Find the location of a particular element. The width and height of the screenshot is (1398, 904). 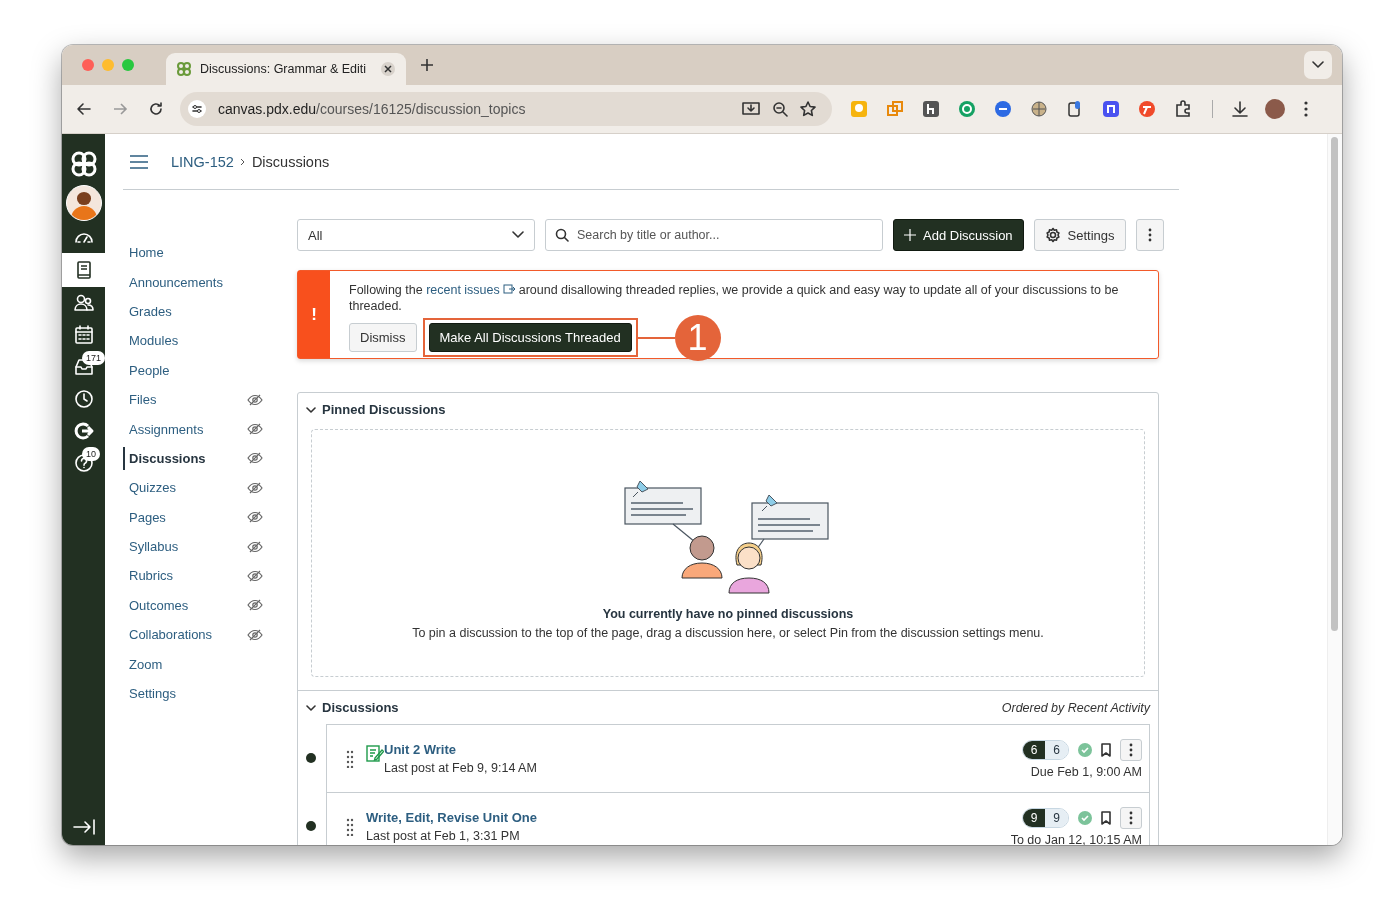

breadcrumb-current: Discussions is located at coordinates (290, 161).